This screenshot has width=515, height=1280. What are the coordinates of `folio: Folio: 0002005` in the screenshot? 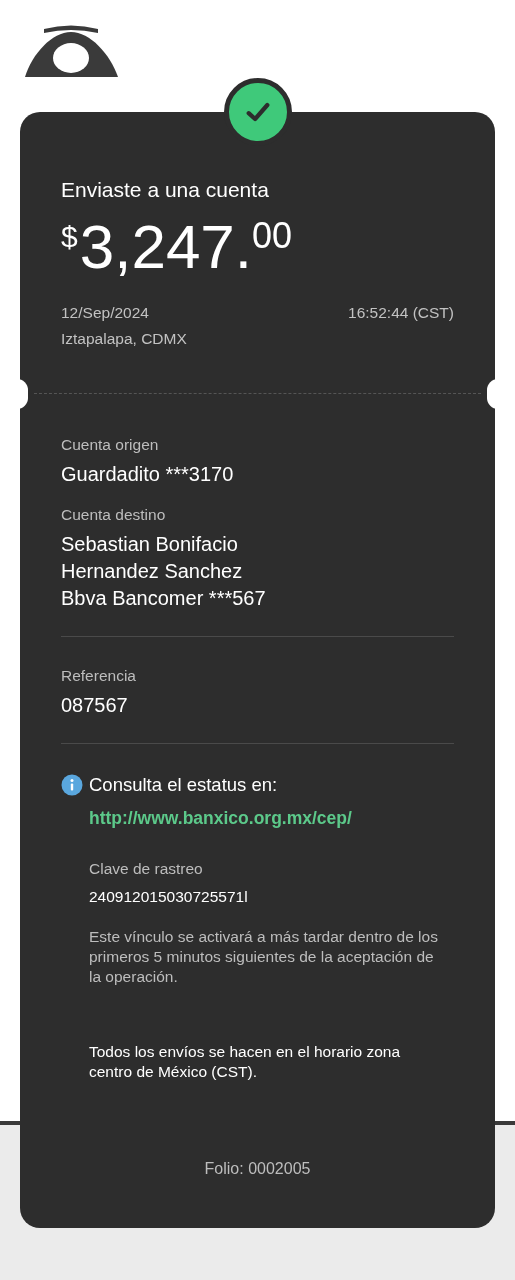 It's located at (257, 1169).